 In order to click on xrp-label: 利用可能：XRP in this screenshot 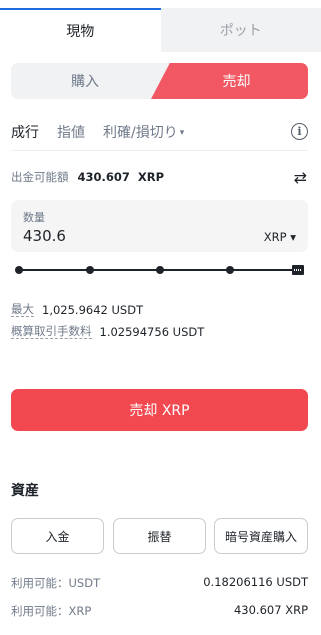, I will do `click(51, 611)`.